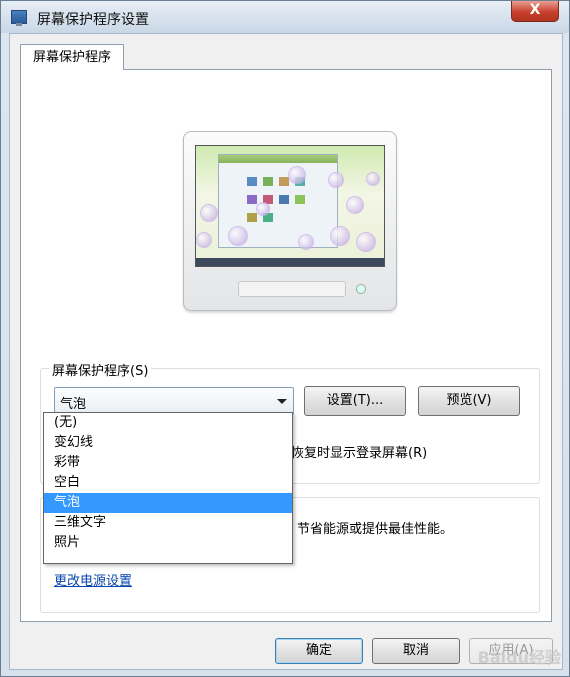 Image resolution: width=570 pixels, height=677 pixels. What do you see at coordinates (73, 404) in the screenshot?
I see `combo-value: 气泡` at bounding box center [73, 404].